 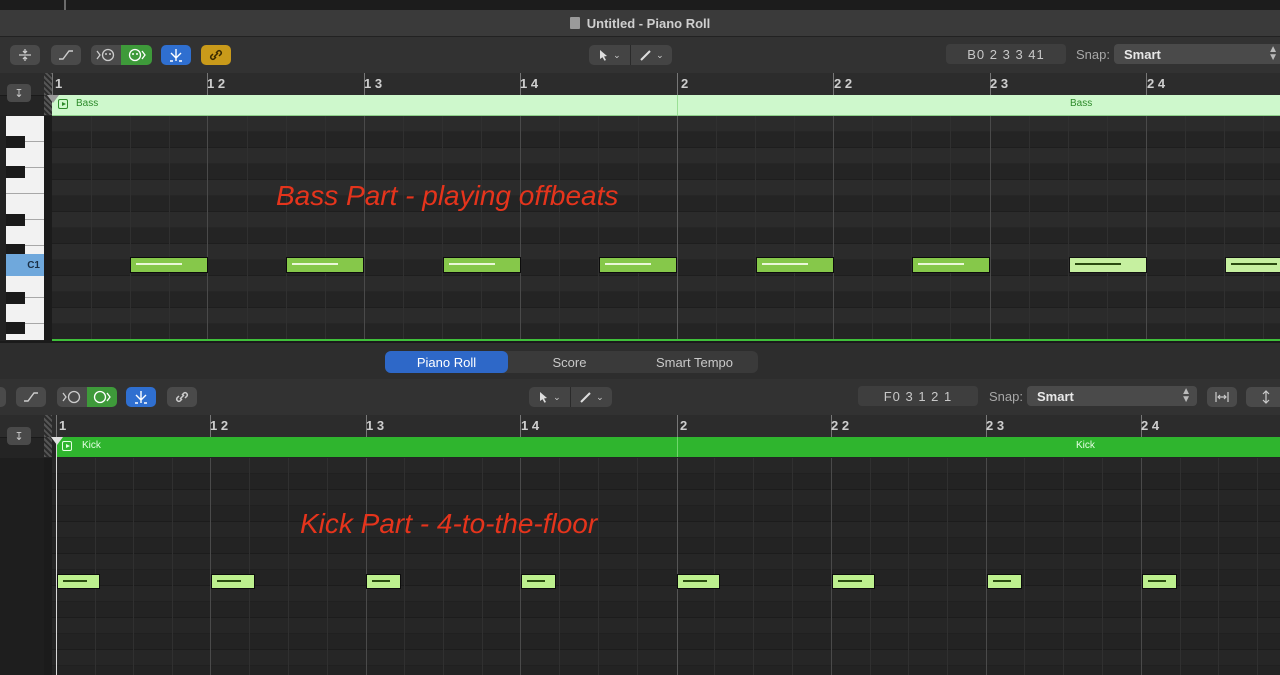 I want to click on bass-region: Bass Bass, so click(x=666, y=105).